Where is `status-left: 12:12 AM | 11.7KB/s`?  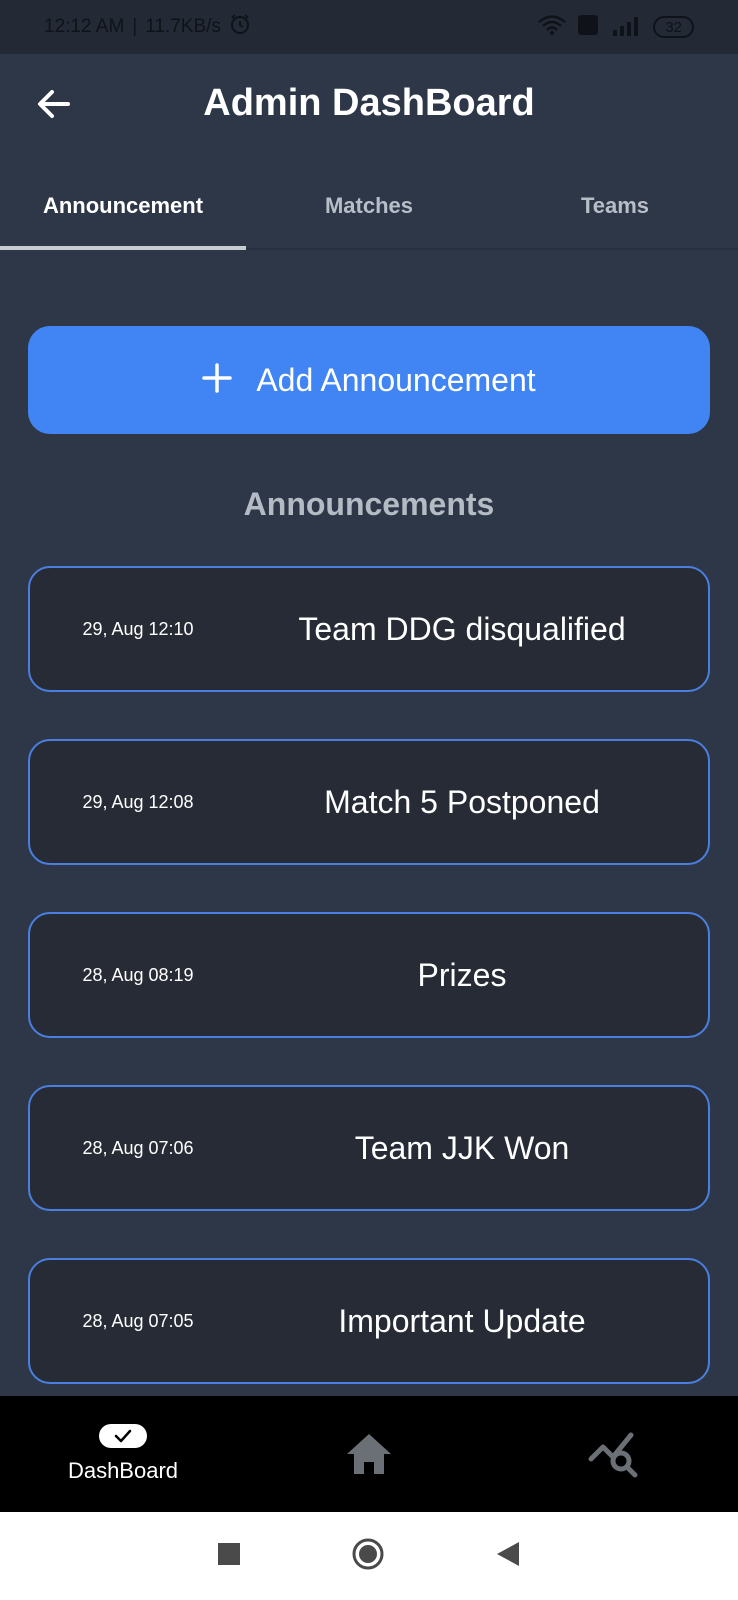 status-left: 12:12 AM | 11.7KB/s is located at coordinates (147, 27).